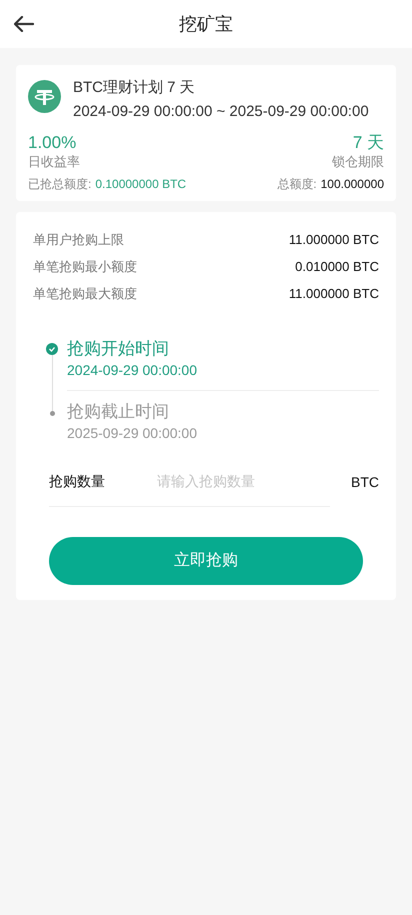 The image size is (412, 915). What do you see at coordinates (221, 112) in the screenshot?
I see `plan-period: 2024-09-29 00:00:00 ~ 2025-09-29 00:00:00` at bounding box center [221, 112].